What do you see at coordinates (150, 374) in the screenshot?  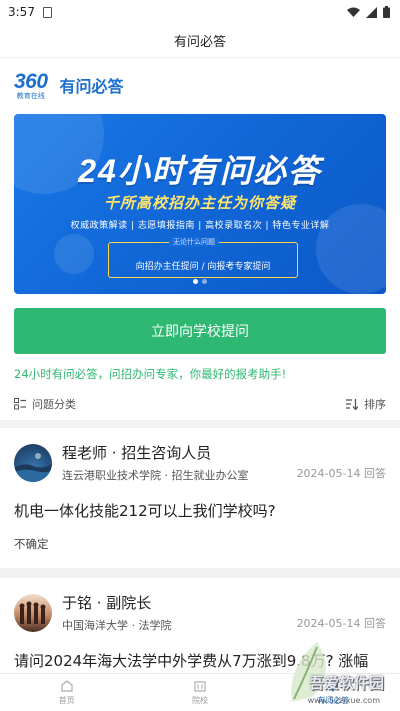 I see `slogan-text: 24小时有问必答，问招办问专家，你最好的报考助手!` at bounding box center [150, 374].